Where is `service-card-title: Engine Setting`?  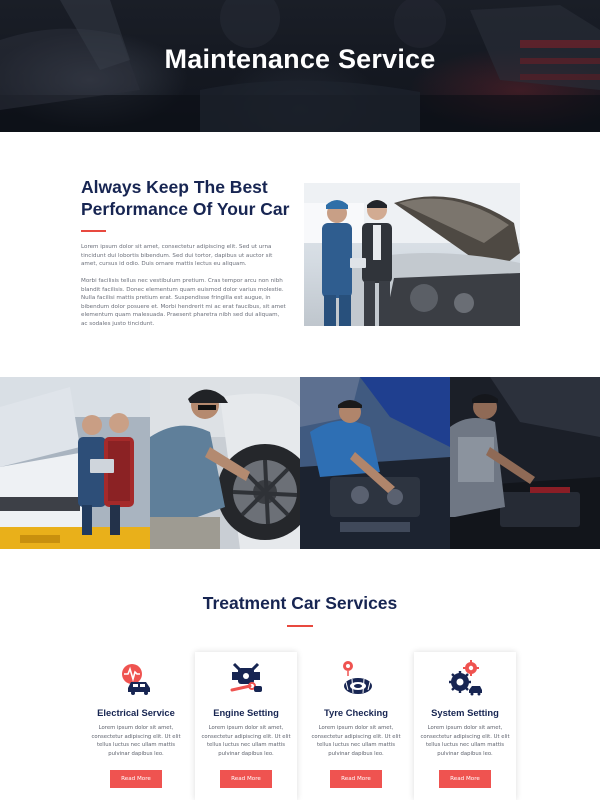 service-card-title: Engine Setting is located at coordinates (246, 712).